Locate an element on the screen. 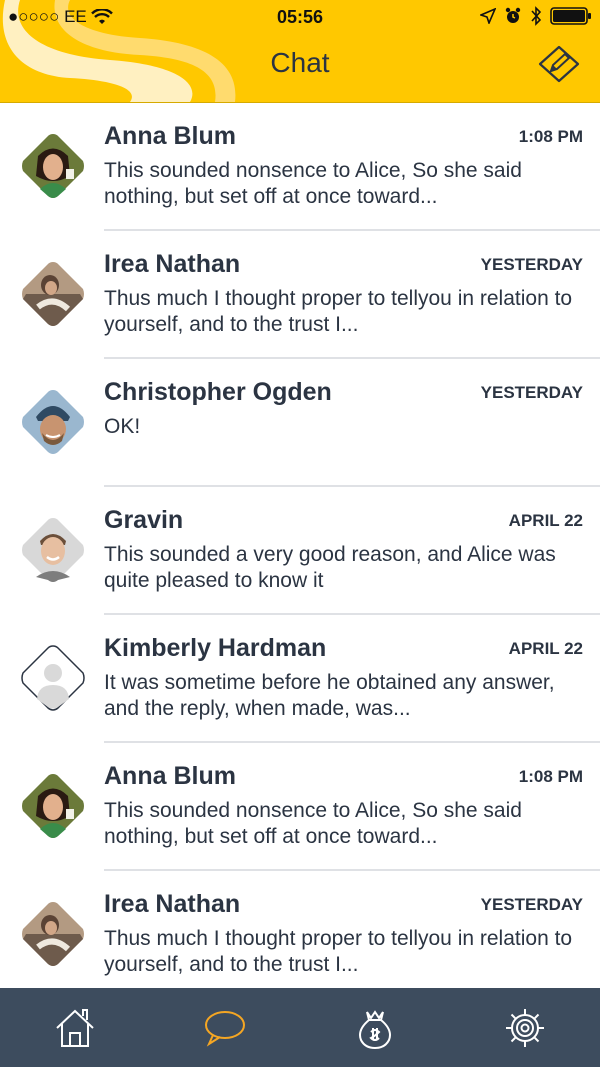  tab-chat is located at coordinates (225, 1028).